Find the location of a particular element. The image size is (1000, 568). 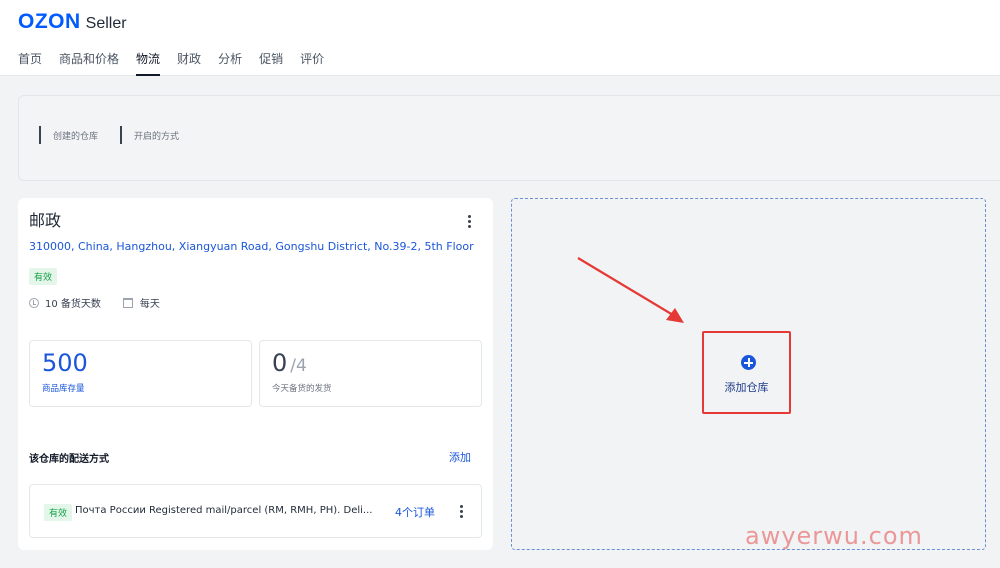

status-badge: 有效 is located at coordinates (43, 276).